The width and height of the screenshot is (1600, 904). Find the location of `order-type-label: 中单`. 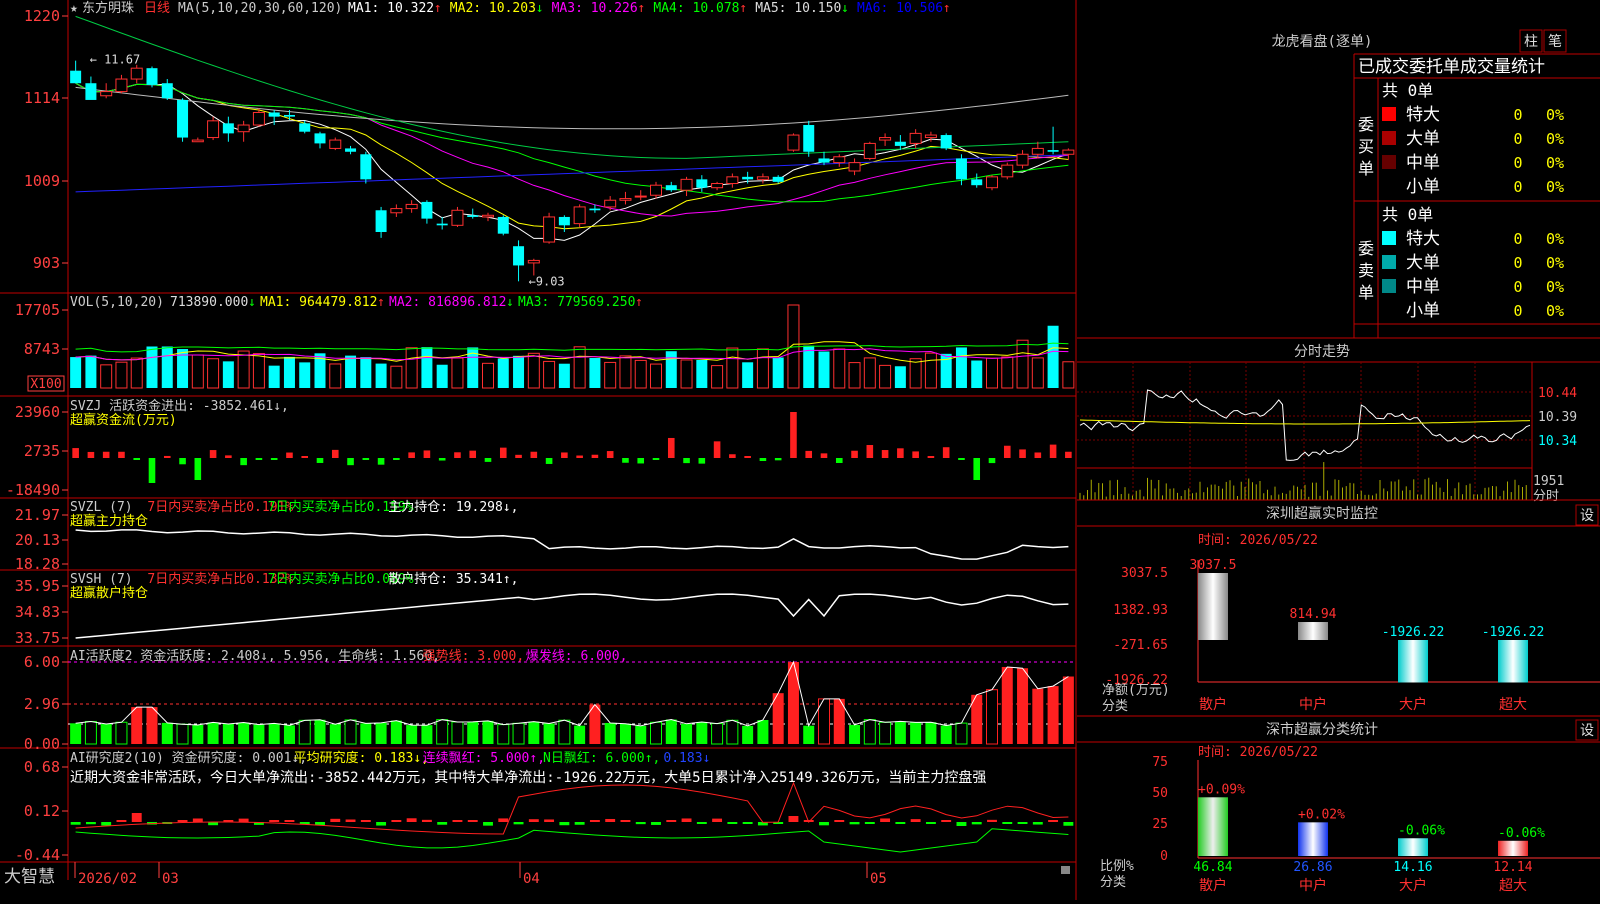

order-type-label: 中单 is located at coordinates (1423, 163).